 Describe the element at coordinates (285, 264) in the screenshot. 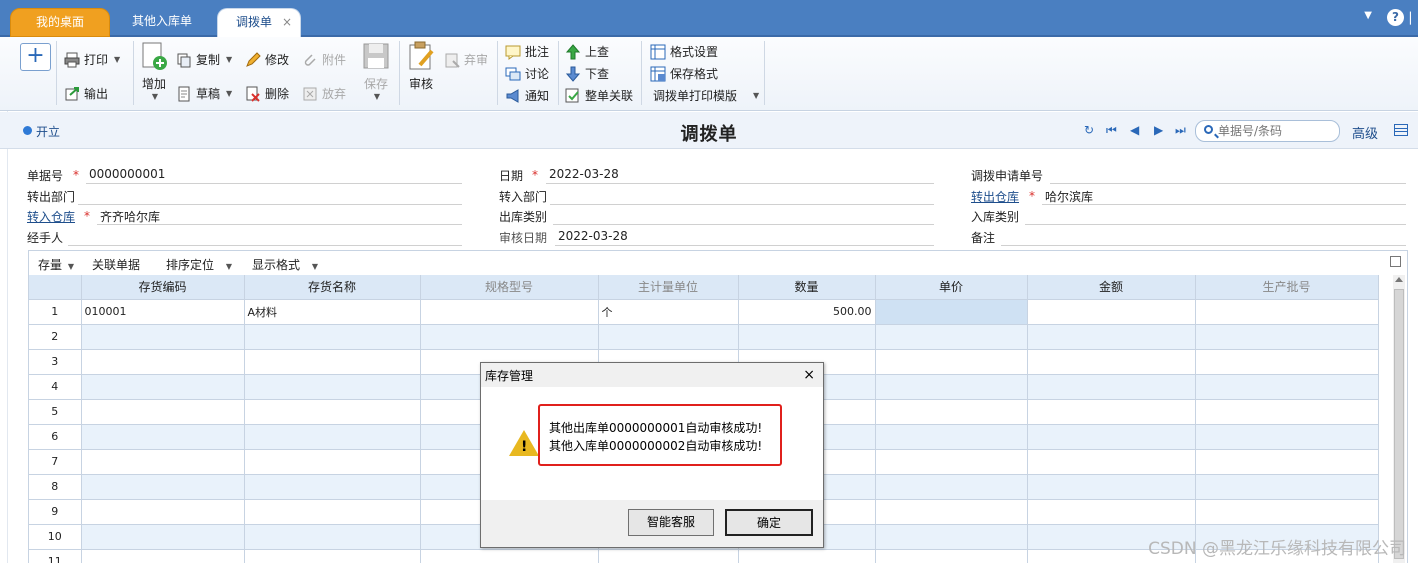

I see `display-format-button: 显示格式 ▼` at that location.